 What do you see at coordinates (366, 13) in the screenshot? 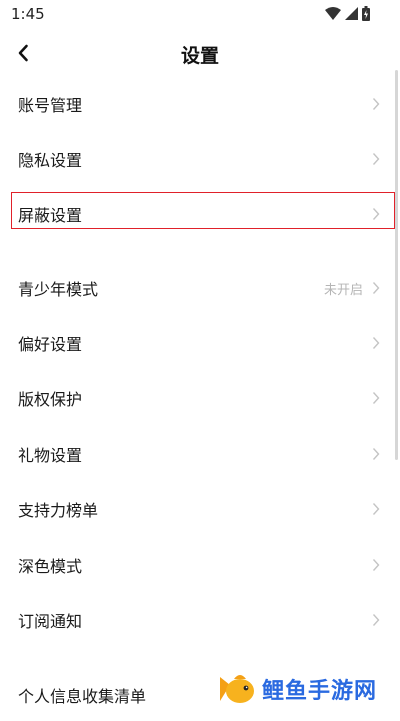
I see `battery-icon` at bounding box center [366, 13].